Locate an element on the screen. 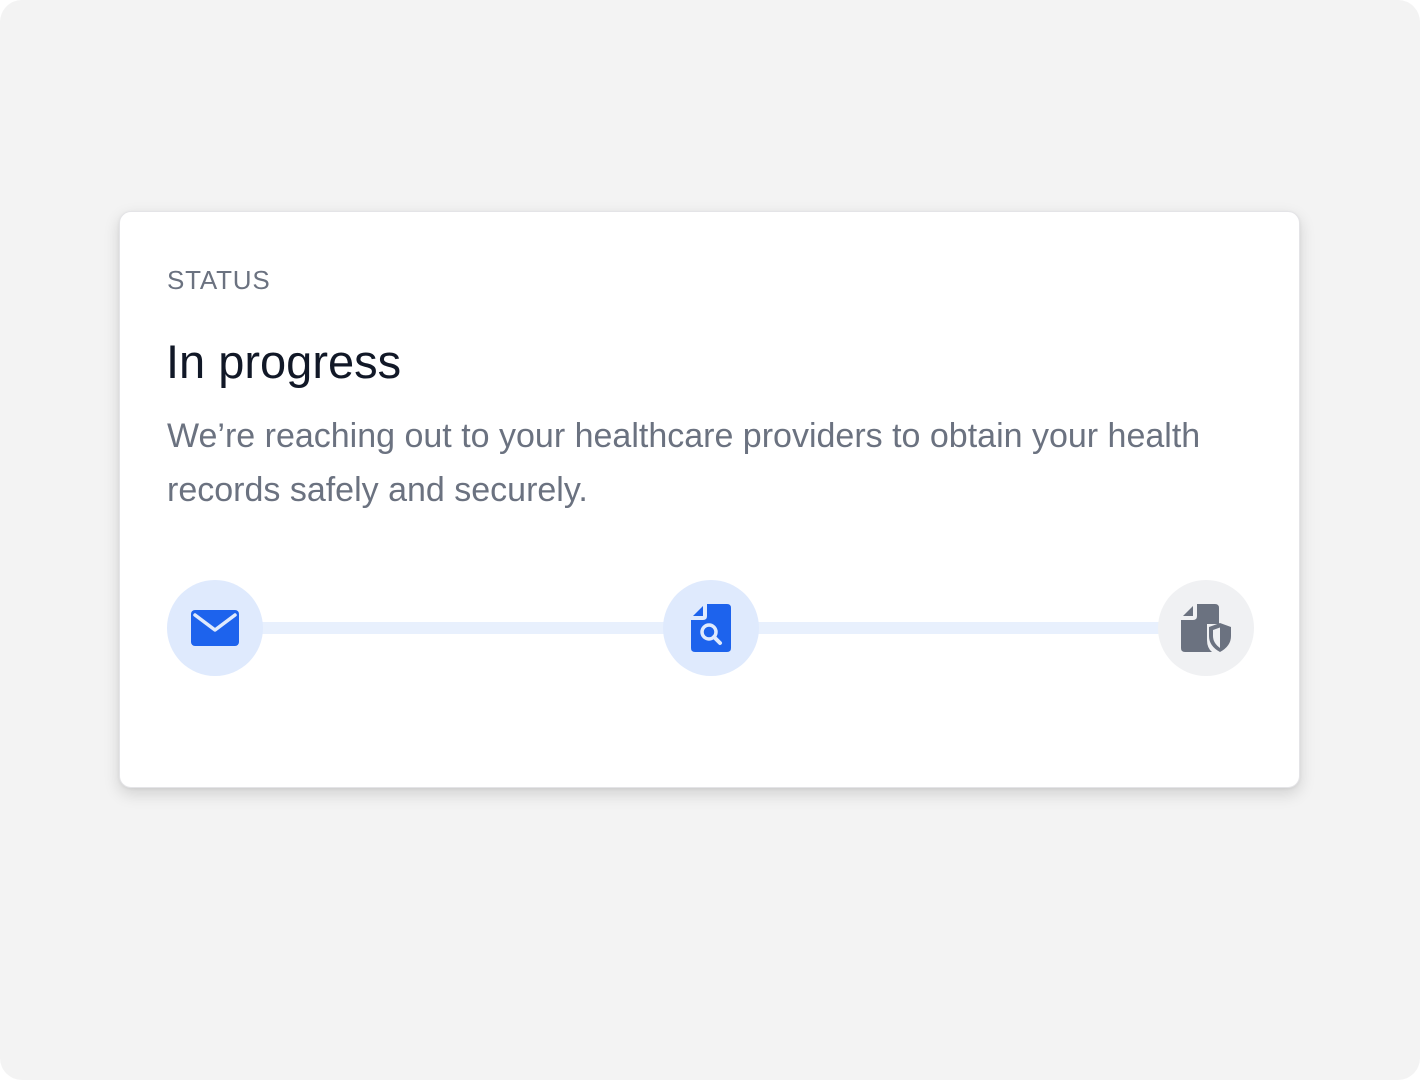  progress-stepper is located at coordinates (710, 628).